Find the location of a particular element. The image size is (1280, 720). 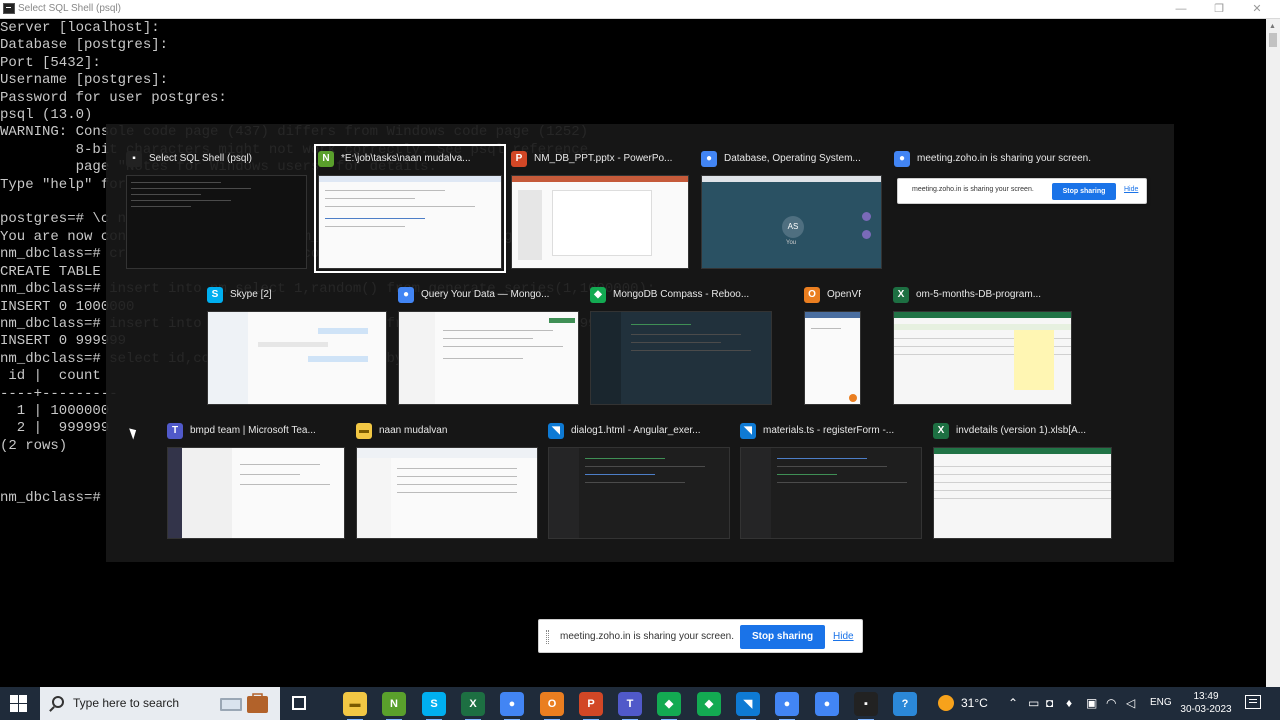

notification-center-icon is located at coordinates (1253, 702).